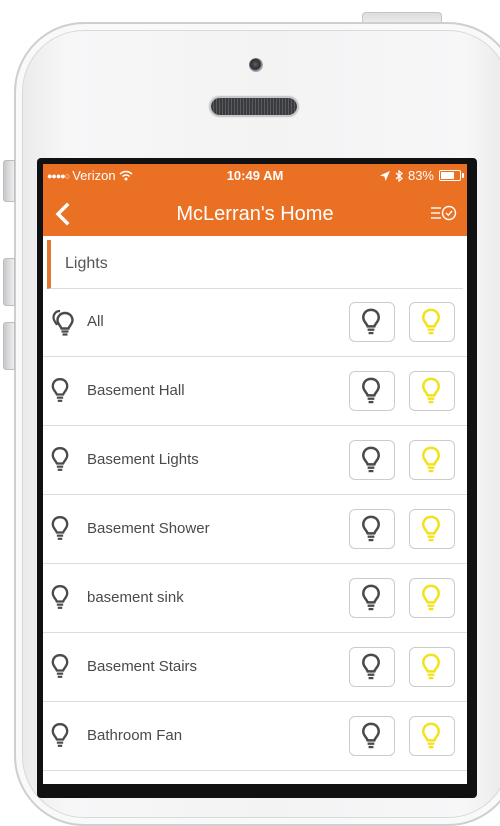 The width and height of the screenshot is (500, 826). I want to click on light-name: All, so click(95, 321).